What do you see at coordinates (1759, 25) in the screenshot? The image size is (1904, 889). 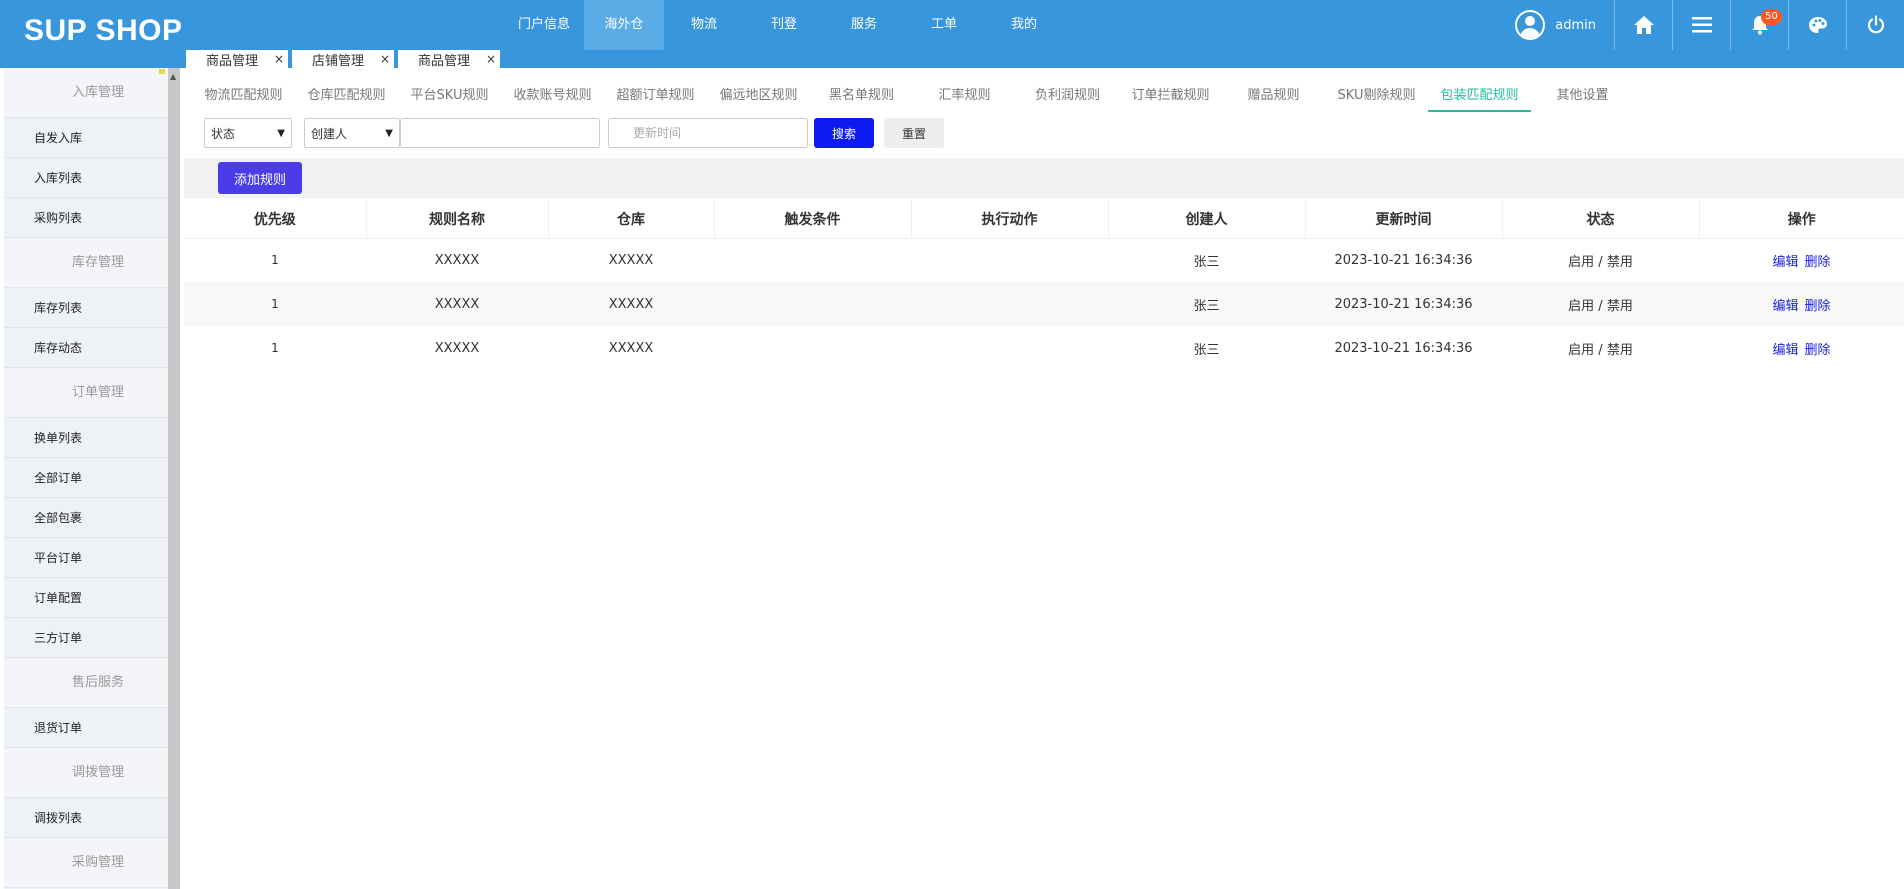 I see `notifications-button: 50` at bounding box center [1759, 25].